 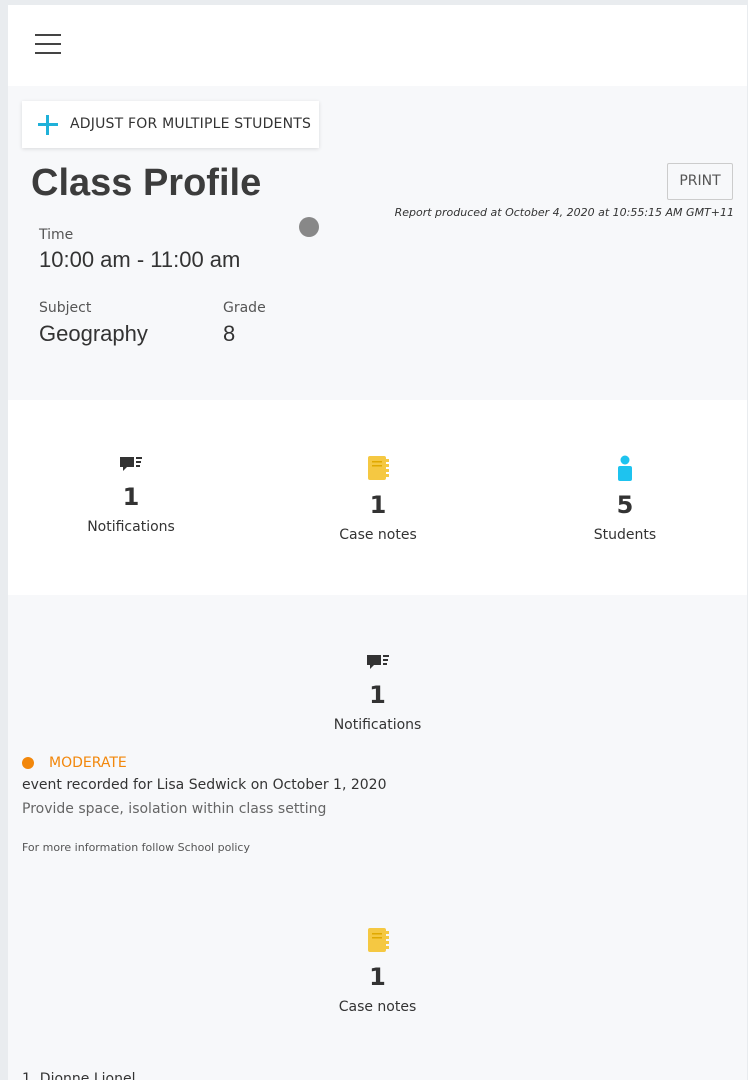 I want to click on case-notes-count: 1, so click(x=378, y=505).